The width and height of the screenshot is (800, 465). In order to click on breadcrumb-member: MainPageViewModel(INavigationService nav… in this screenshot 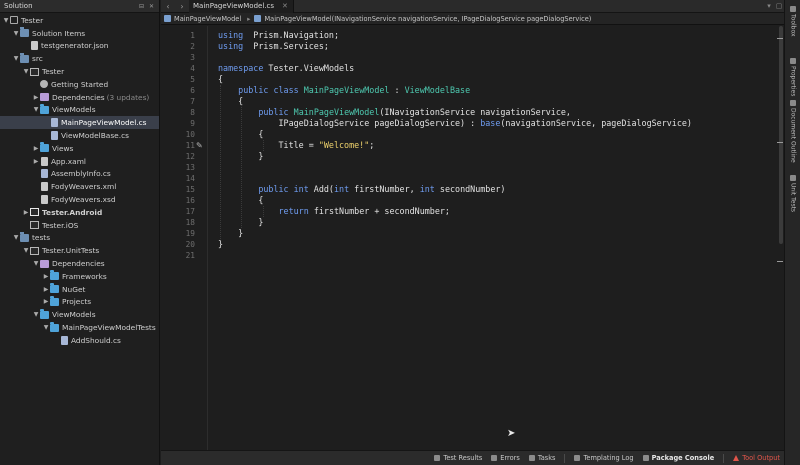, I will do `click(427, 19)`.